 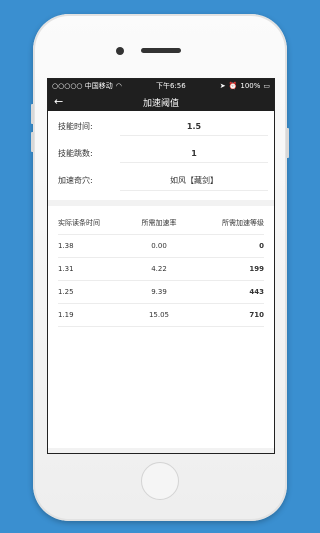 What do you see at coordinates (160, 481) in the screenshot?
I see `home-button` at bounding box center [160, 481].